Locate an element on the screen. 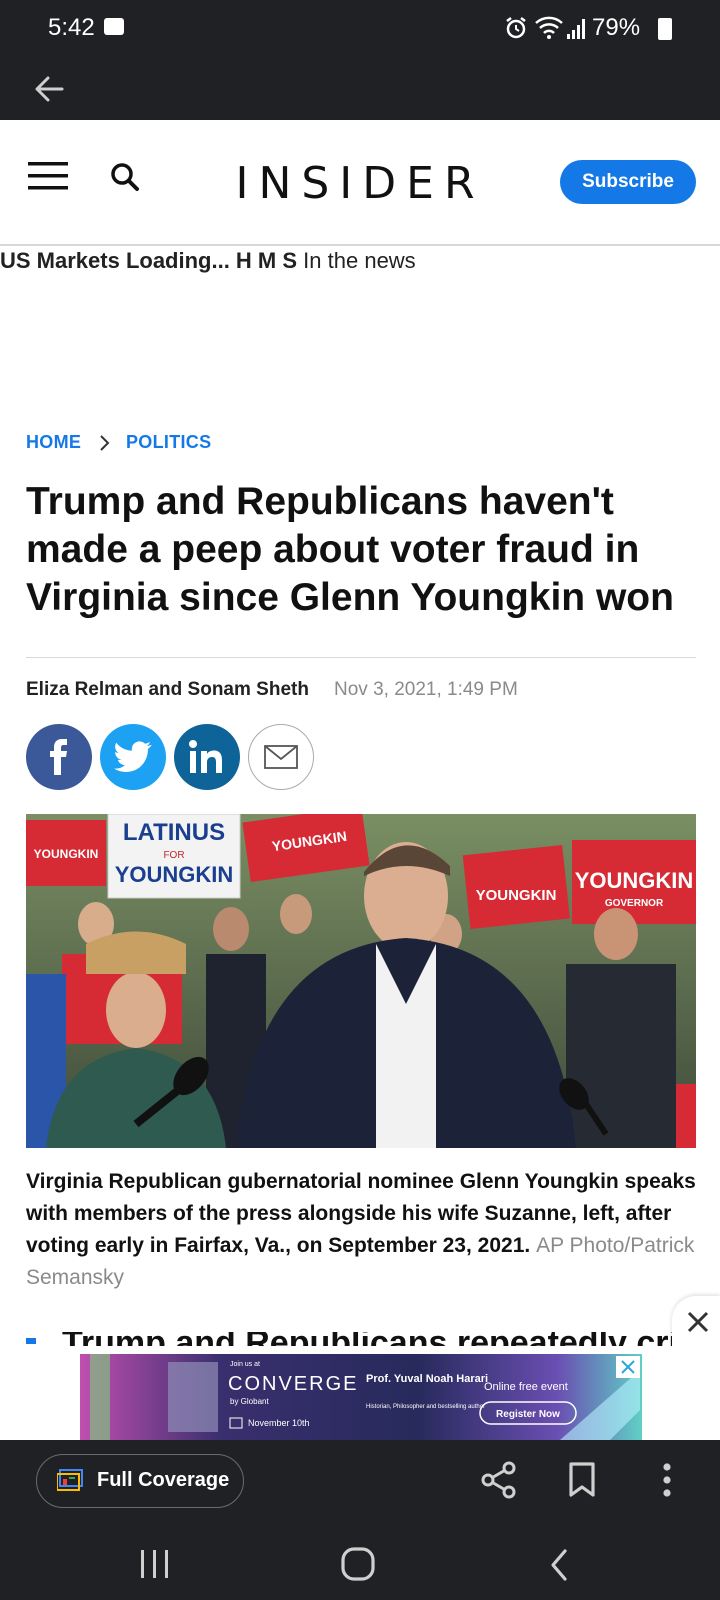 Image resolution: width=720 pixels, height=1600 pixels. sign-youngkin-4: YOUNGKIN is located at coordinates (66, 854).